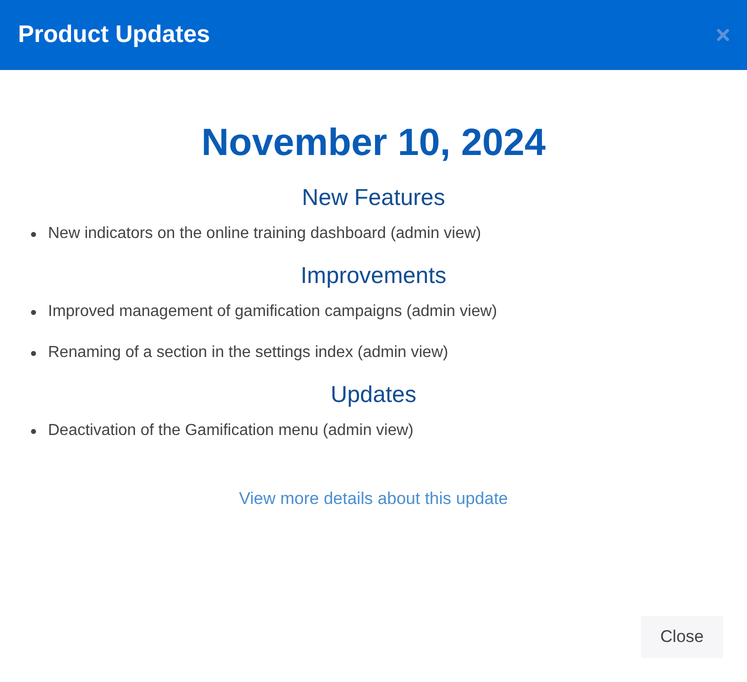 Image resolution: width=747 pixels, height=682 pixels. Describe the element at coordinates (374, 394) in the screenshot. I see `section-heading: Updates` at that location.